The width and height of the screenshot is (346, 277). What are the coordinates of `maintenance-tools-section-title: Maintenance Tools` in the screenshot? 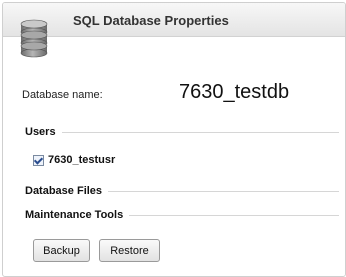 It's located at (74, 215).